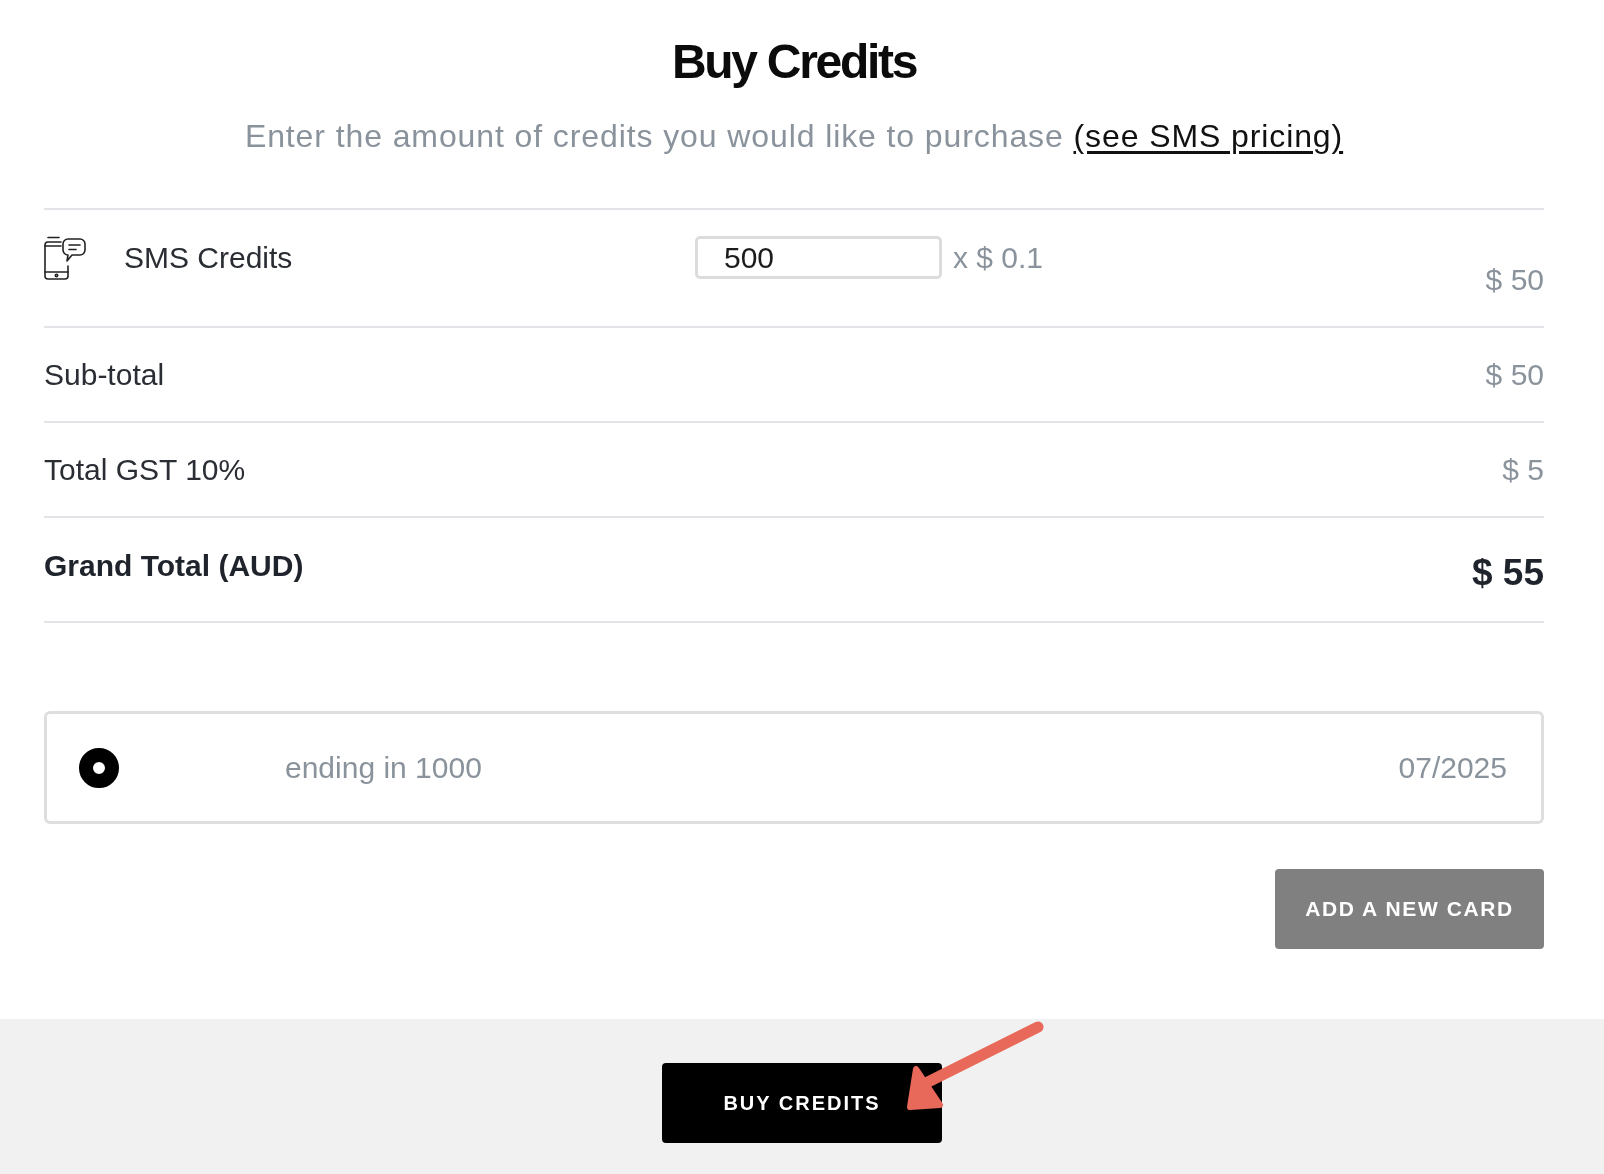  I want to click on page-title: Buy Credits, so click(794, 62).